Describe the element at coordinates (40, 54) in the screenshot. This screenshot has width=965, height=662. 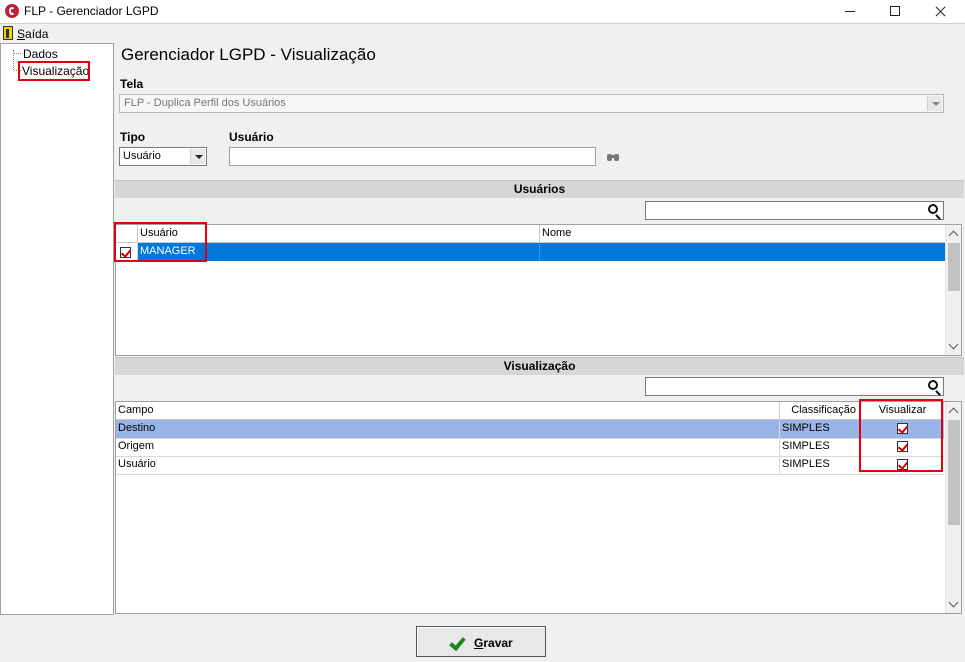
I see `tree-item-dados: Dados` at that location.